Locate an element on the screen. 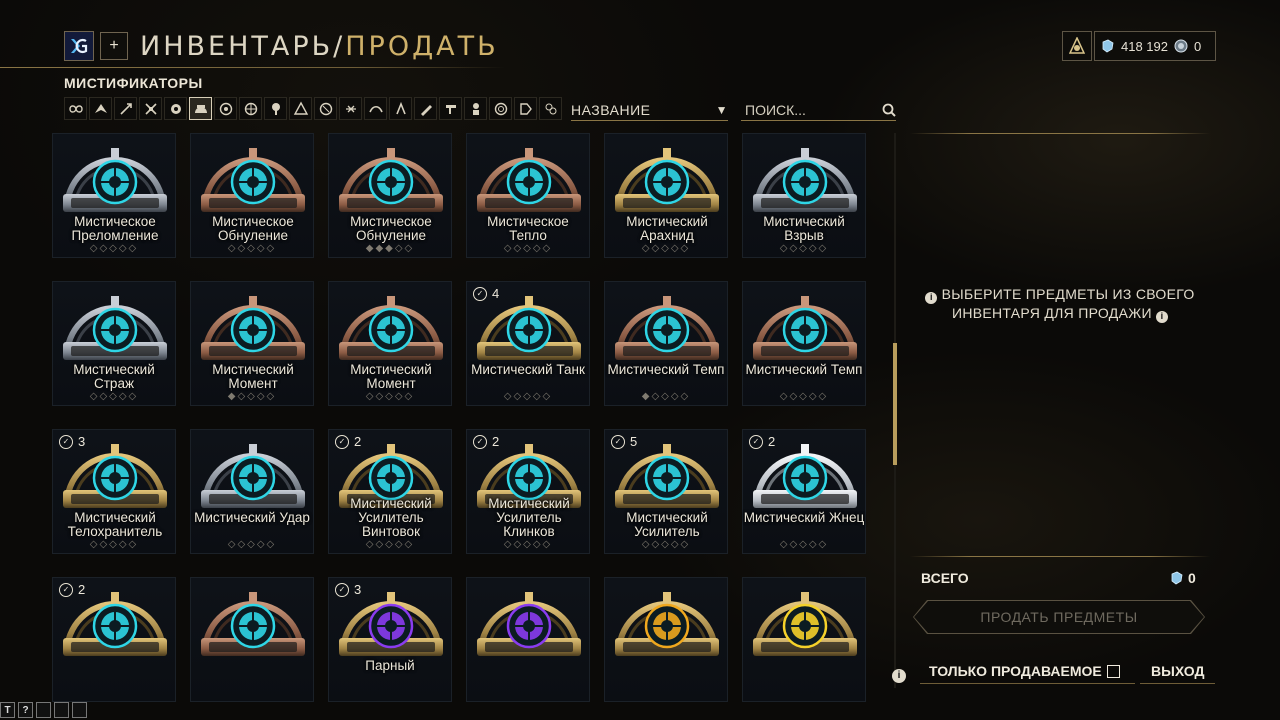 This screenshot has width=1280, height=720. item-tile: ✓ 2 Мистический Жнец ◇◇◇◇◇ is located at coordinates (804, 491).